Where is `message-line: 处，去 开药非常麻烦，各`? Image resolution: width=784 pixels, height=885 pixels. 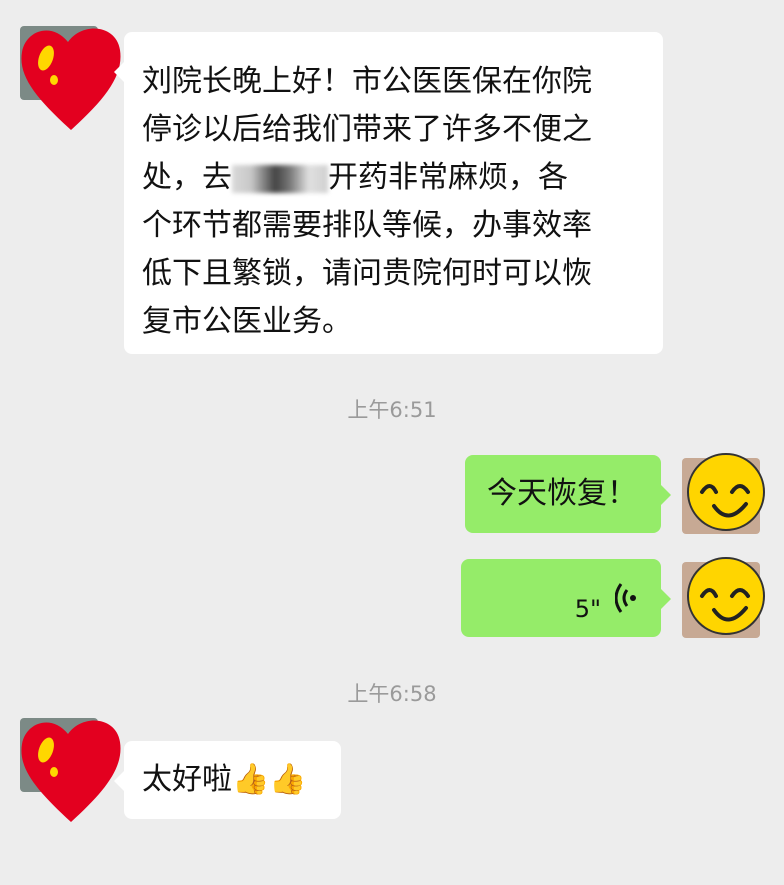 message-line: 处，去 开药非常麻烦，各 is located at coordinates (402, 178).